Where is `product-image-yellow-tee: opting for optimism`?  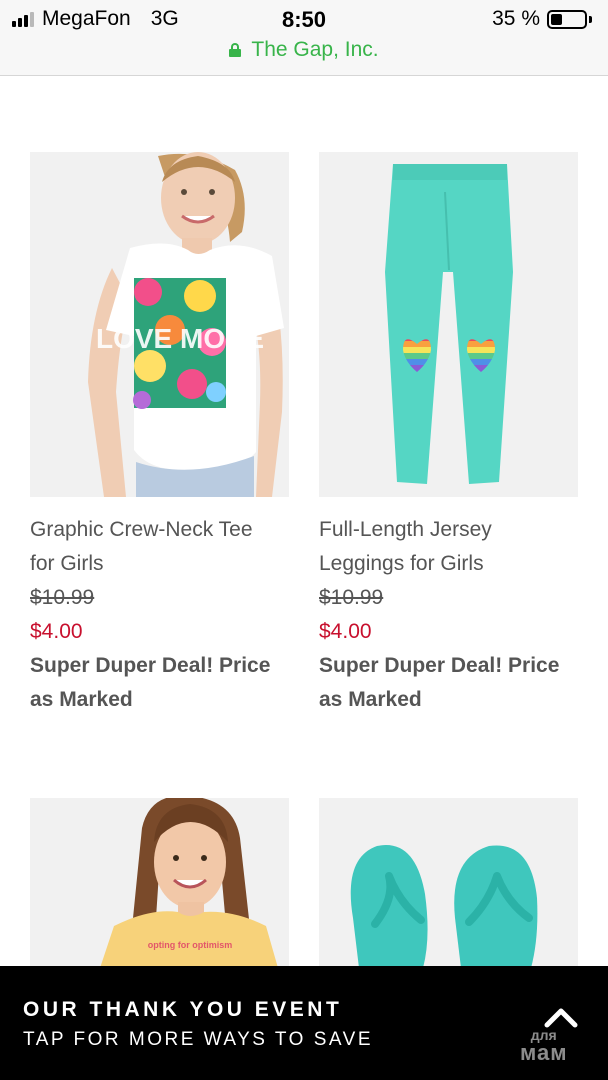 product-image-yellow-tee: opting for optimism is located at coordinates (159, 883).